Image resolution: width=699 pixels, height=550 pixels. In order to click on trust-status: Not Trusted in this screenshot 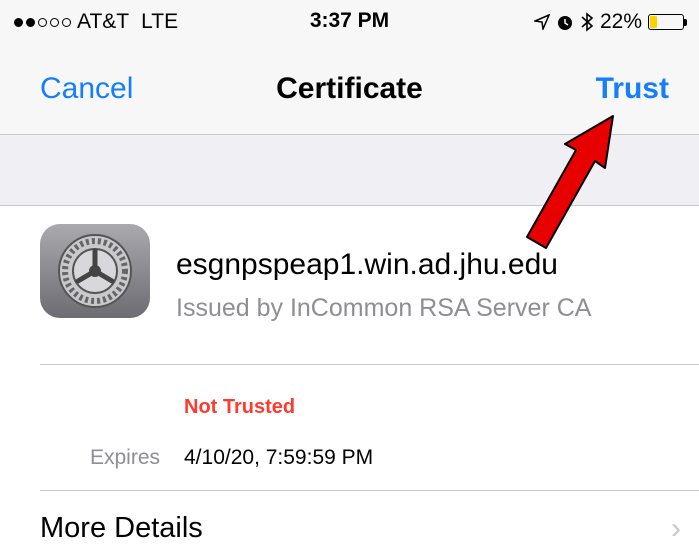, I will do `click(240, 407)`.